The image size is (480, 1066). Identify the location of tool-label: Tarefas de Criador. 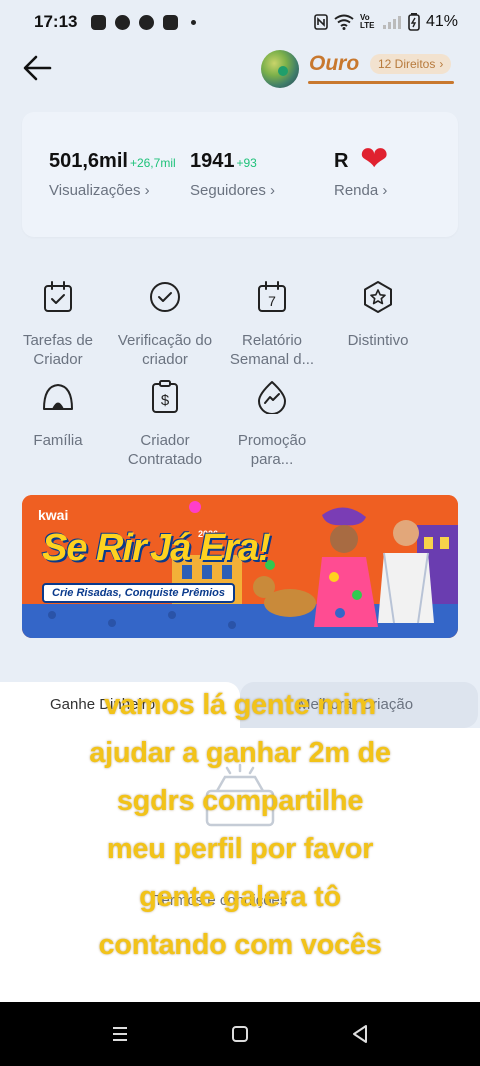
(58, 350).